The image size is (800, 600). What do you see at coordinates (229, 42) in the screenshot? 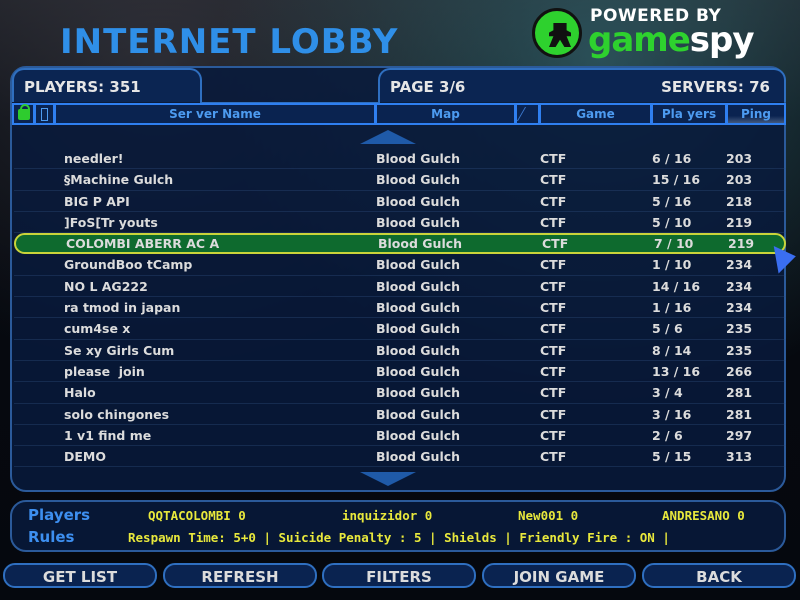
I see `page-title: INTERNET LOBBY` at bounding box center [229, 42].